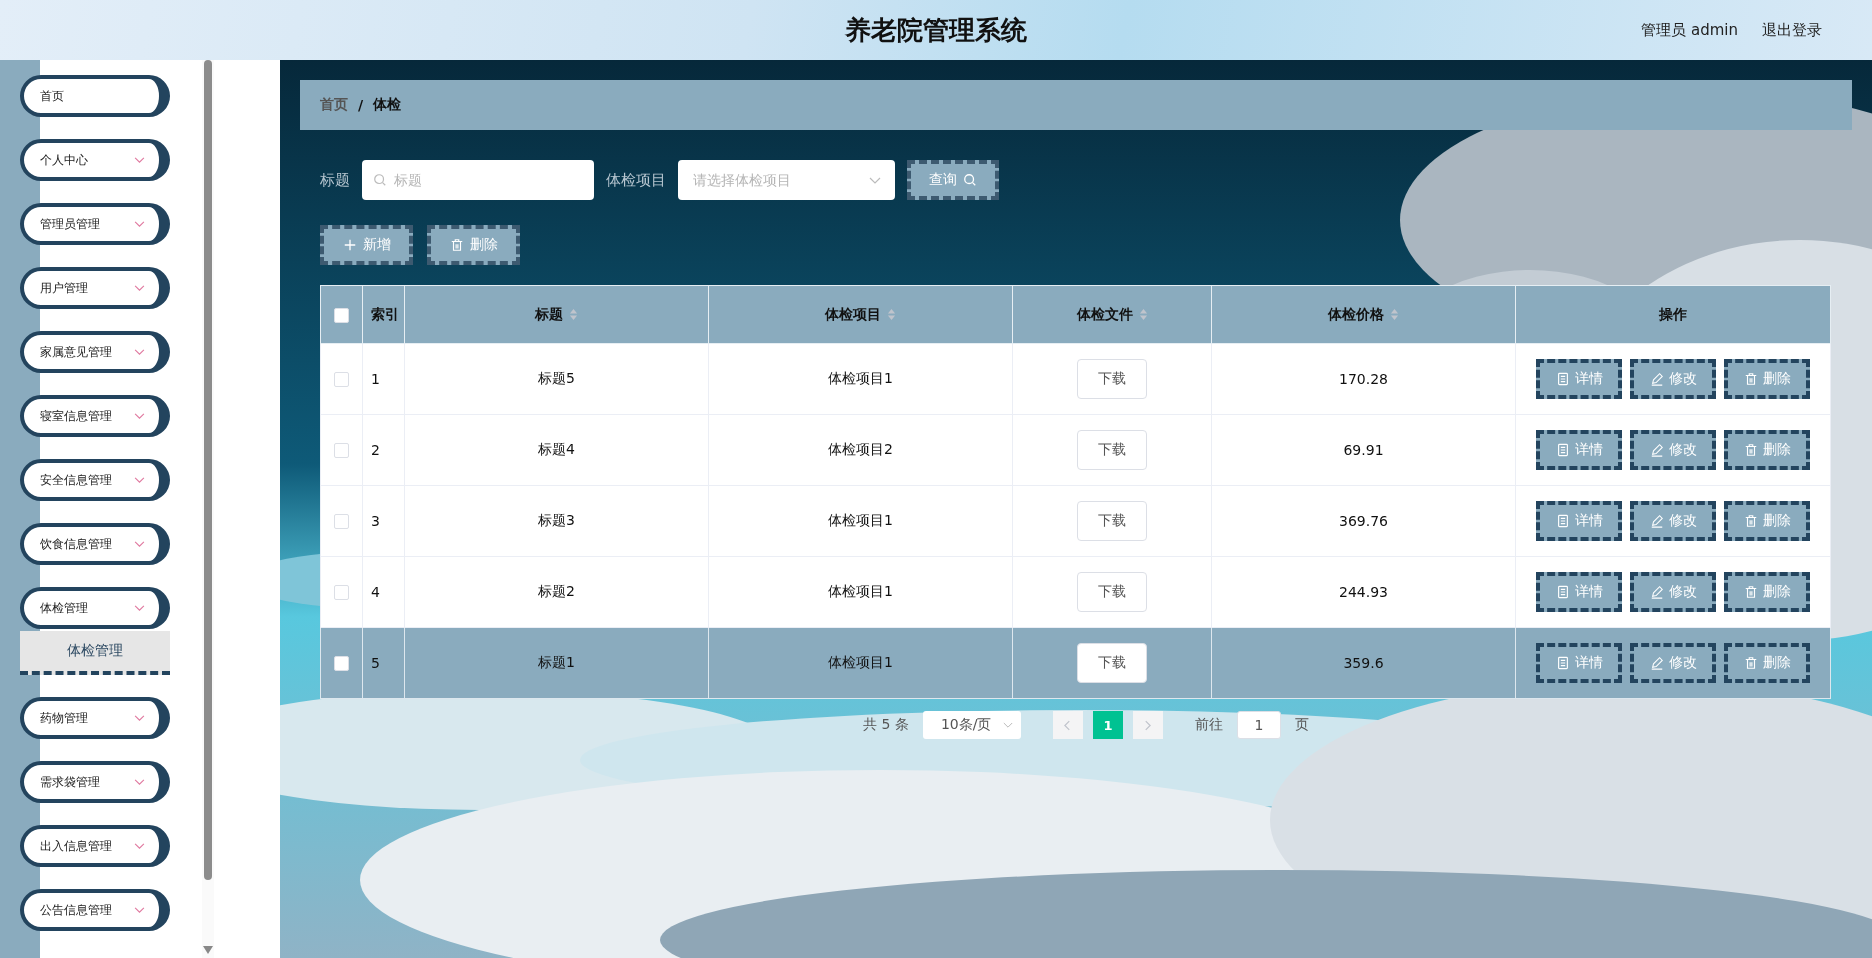  Describe the element at coordinates (383, 592) in the screenshot. I see `table-cell: 4` at that location.